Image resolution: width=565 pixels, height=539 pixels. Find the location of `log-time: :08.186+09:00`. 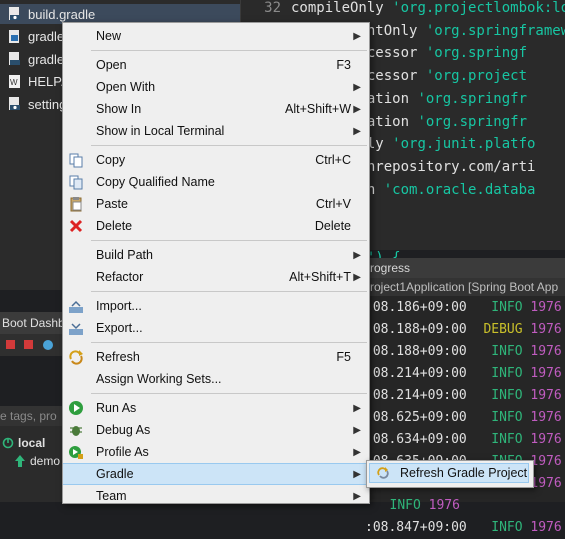

log-time: :08.186+09:00 is located at coordinates (416, 307).